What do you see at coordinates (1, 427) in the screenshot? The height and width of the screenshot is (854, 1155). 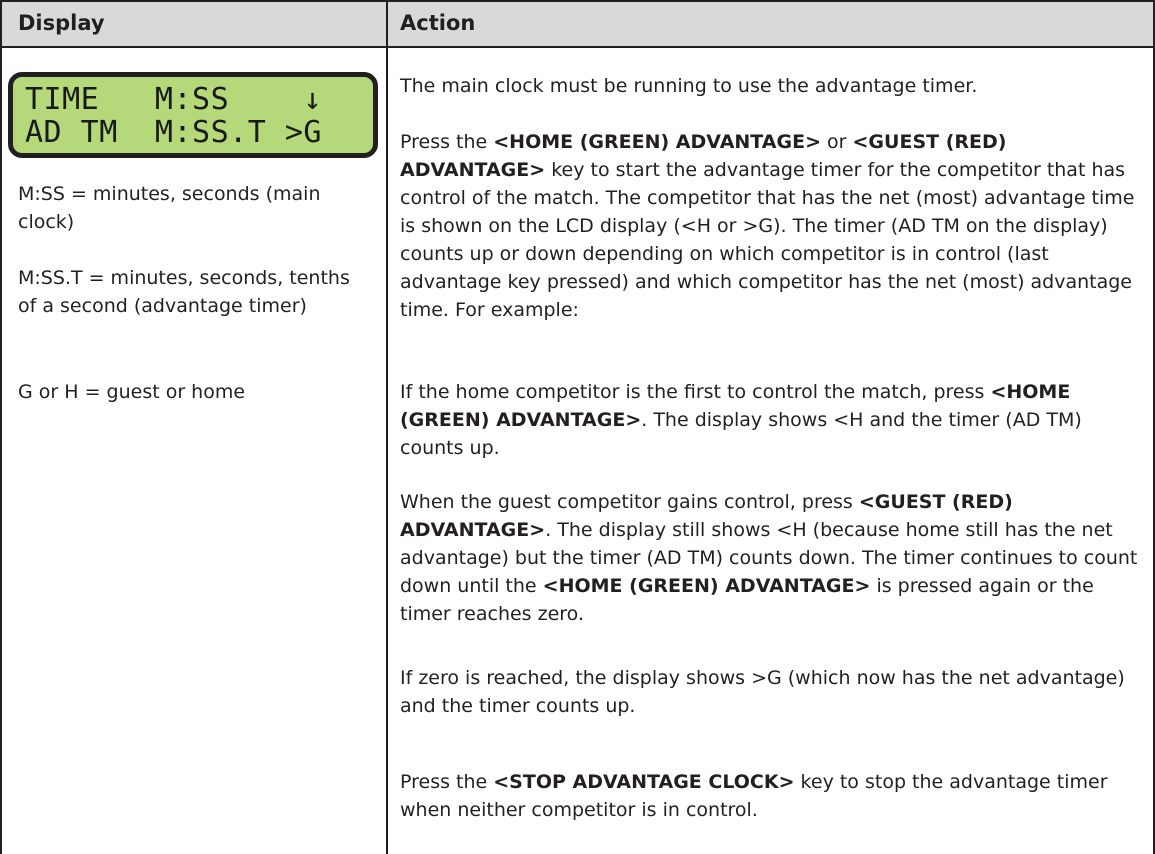 I see `table-border-left` at bounding box center [1, 427].